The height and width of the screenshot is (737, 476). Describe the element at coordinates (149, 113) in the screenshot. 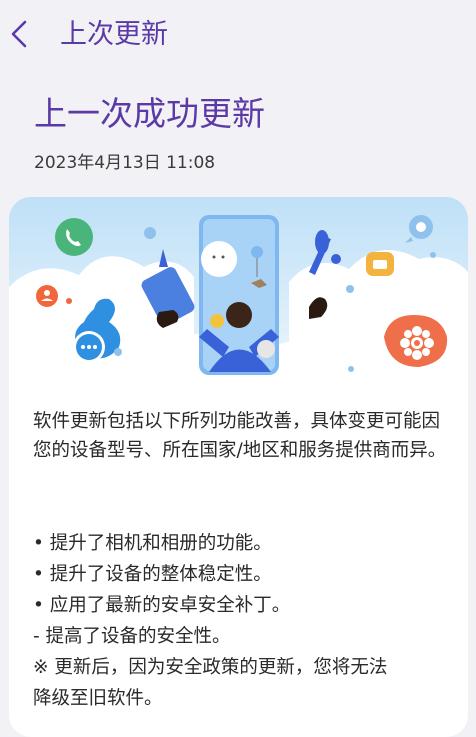

I see `page-title: 上一次成功更新` at that location.